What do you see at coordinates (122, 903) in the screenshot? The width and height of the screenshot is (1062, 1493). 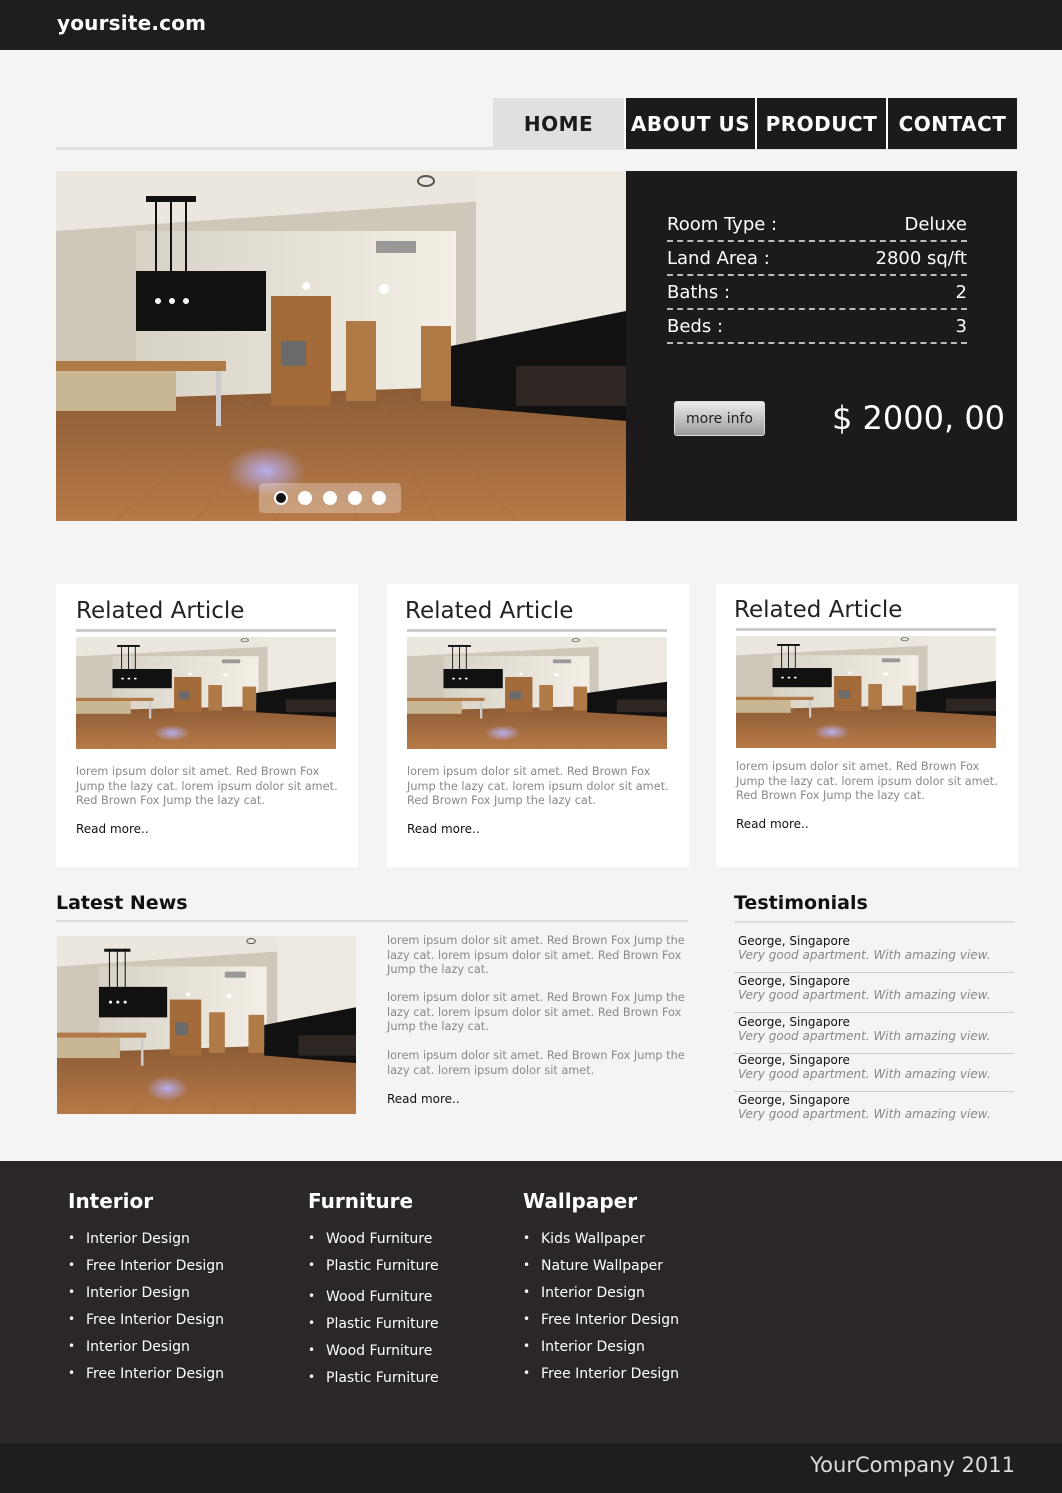 I see `latest-news-title: Latest News` at bounding box center [122, 903].